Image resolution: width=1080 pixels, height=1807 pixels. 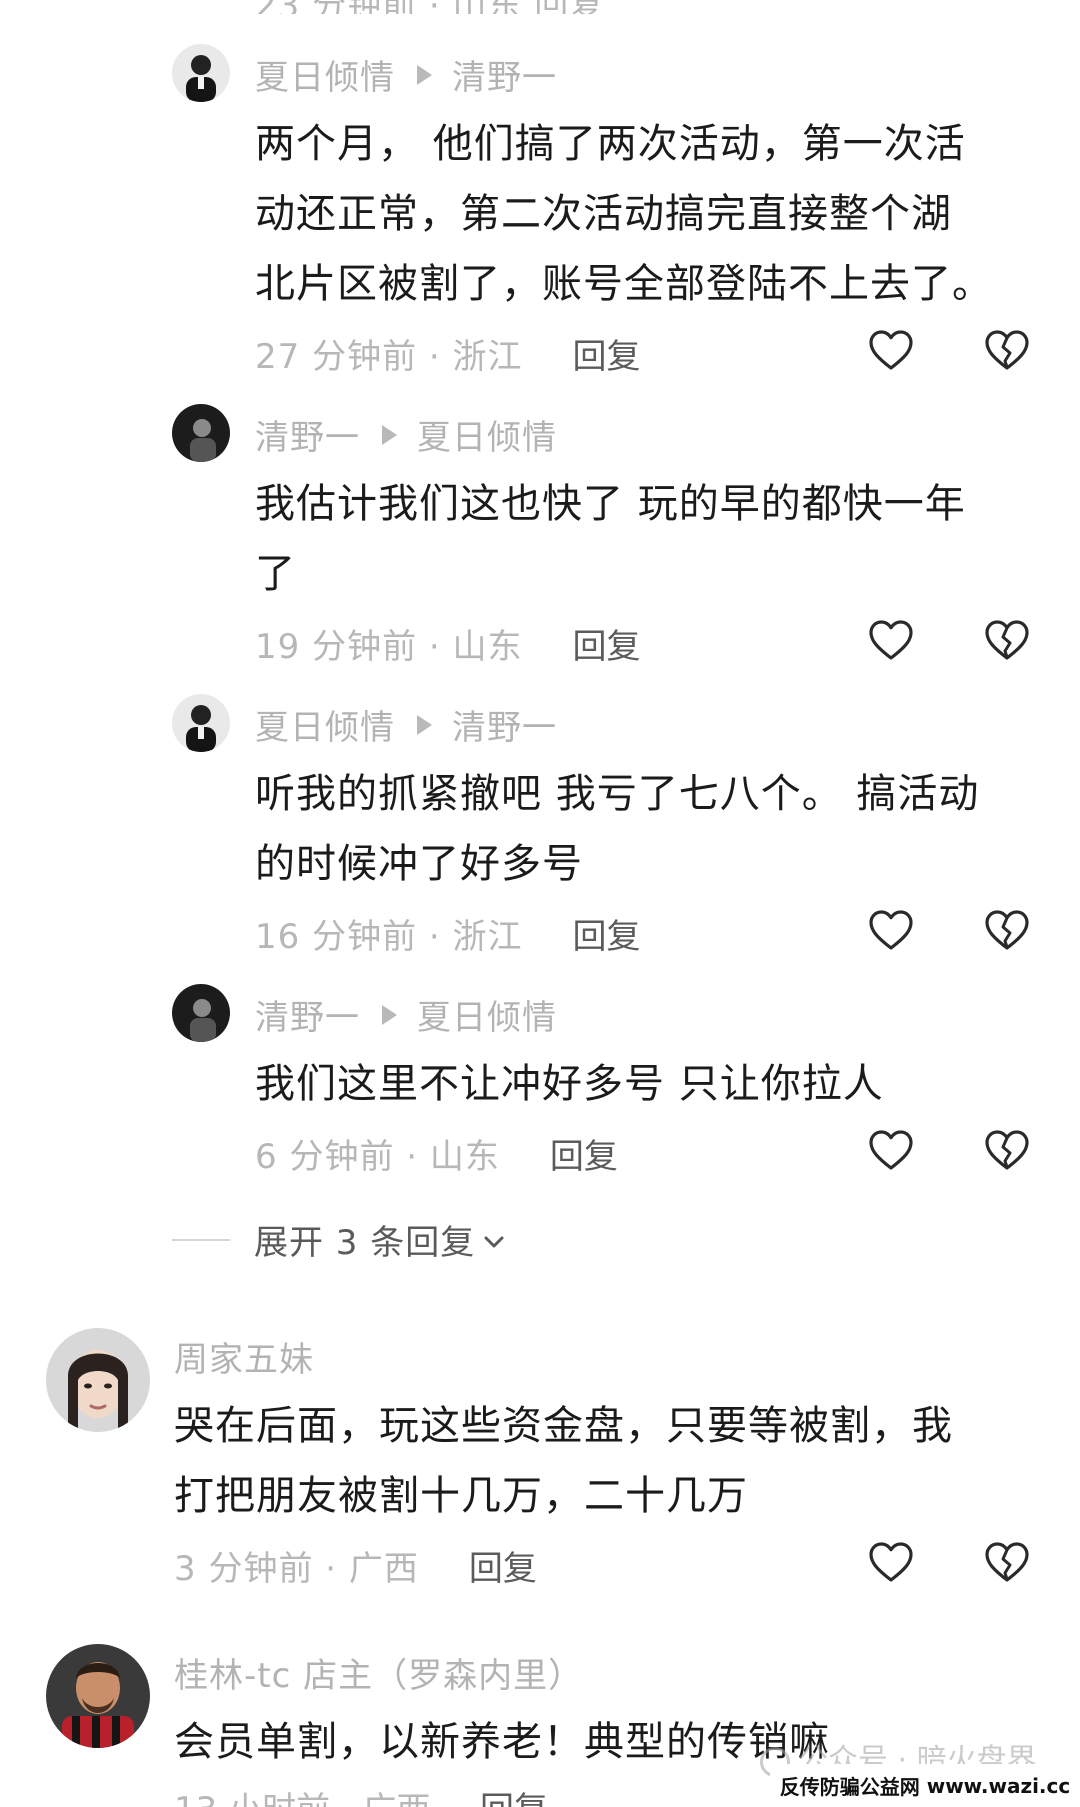 What do you see at coordinates (610, 539) in the screenshot?
I see `reply-text: 我估计我们这也快了 玩的早的都快一年 了` at bounding box center [610, 539].